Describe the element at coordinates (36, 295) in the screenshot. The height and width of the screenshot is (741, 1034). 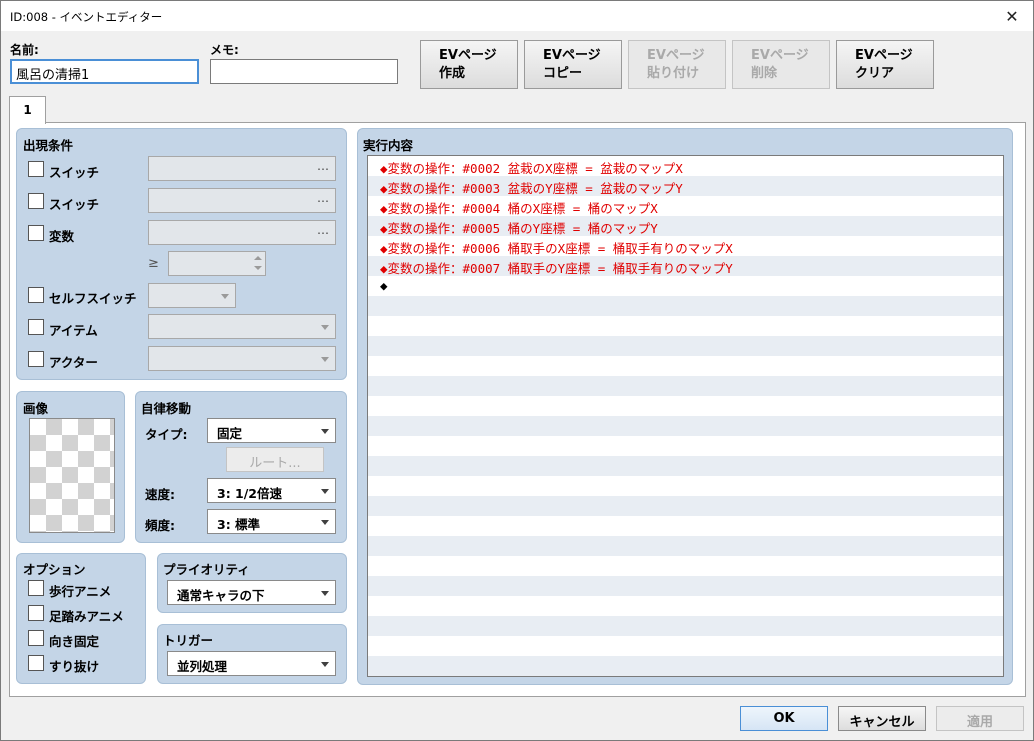
I see `self-switch-checkbox` at that location.